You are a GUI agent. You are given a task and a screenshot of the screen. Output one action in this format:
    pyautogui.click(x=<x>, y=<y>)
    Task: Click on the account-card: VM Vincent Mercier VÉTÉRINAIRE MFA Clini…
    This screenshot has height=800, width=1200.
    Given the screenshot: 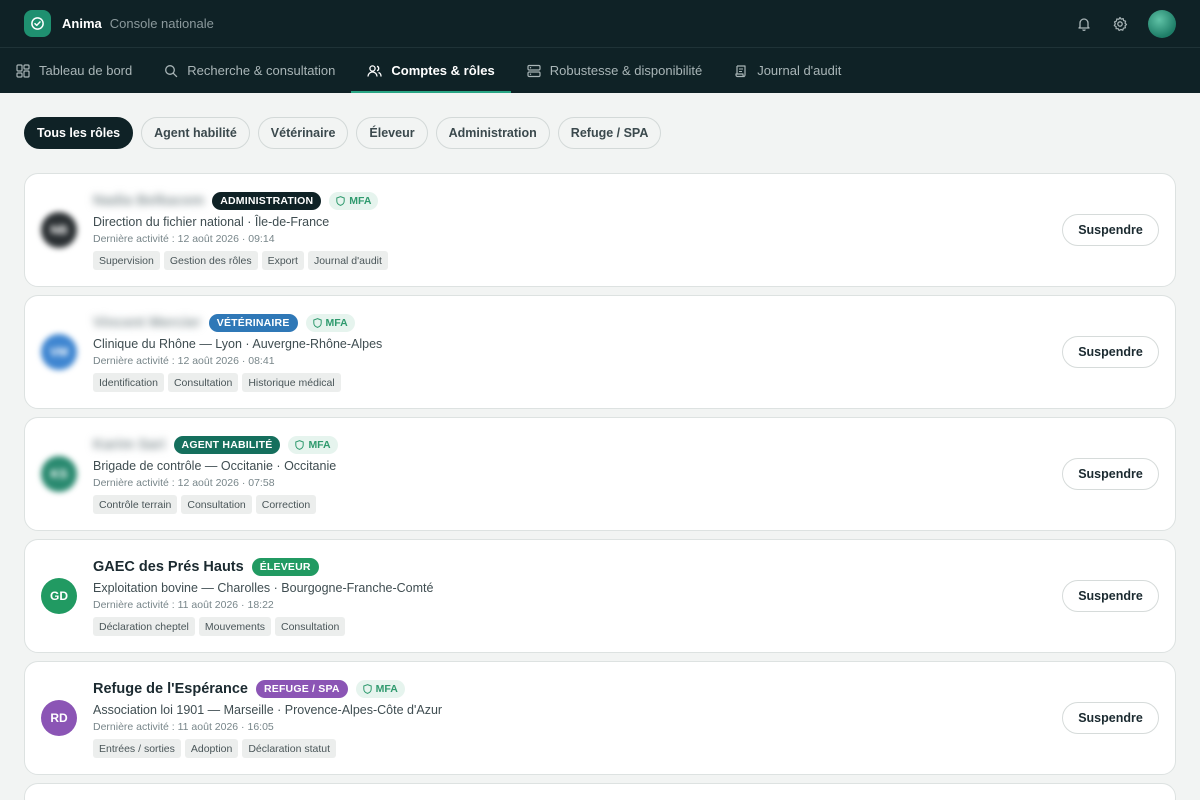 What is the action you would take?
    pyautogui.click(x=600, y=352)
    